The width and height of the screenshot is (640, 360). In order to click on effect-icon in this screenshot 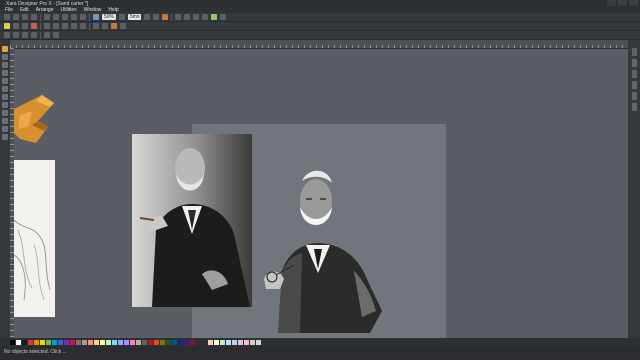, I will do `click(114, 26)`.